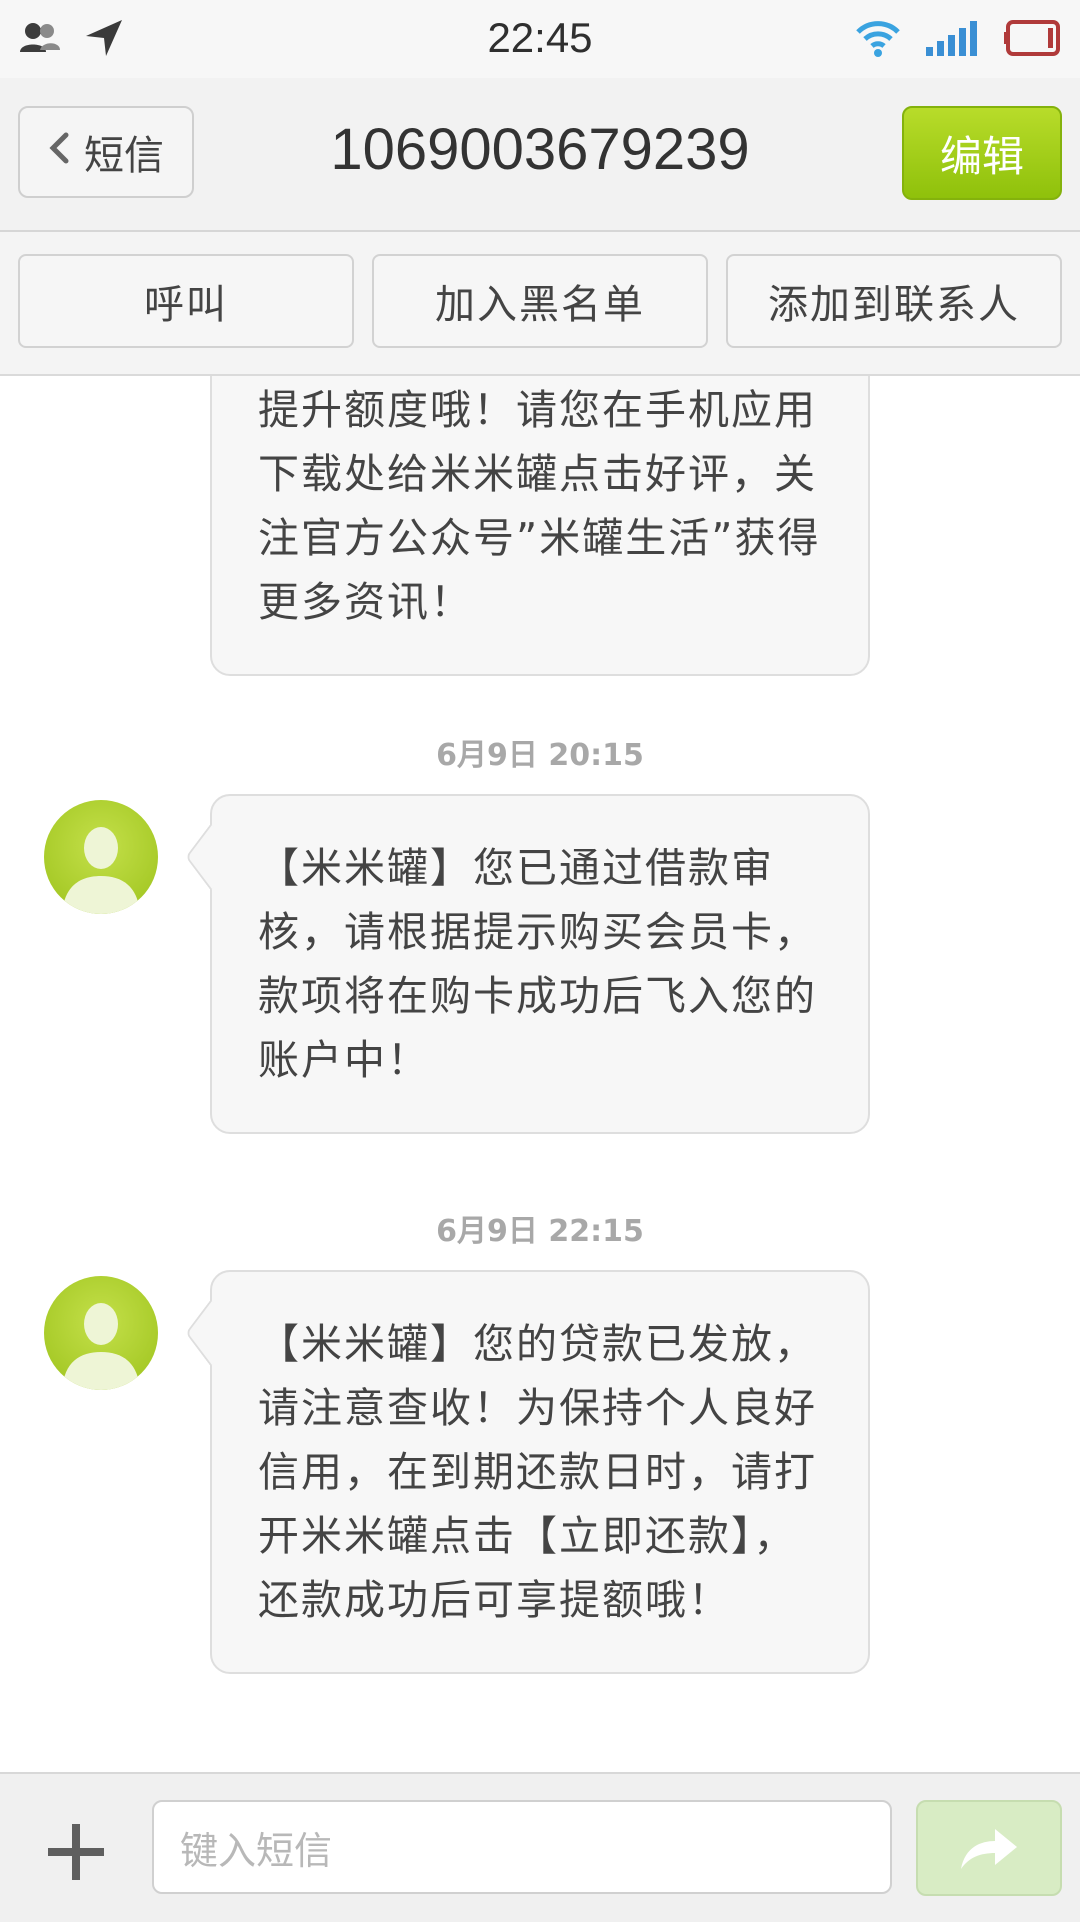  I want to click on status-right-icons, so click(958, 40).